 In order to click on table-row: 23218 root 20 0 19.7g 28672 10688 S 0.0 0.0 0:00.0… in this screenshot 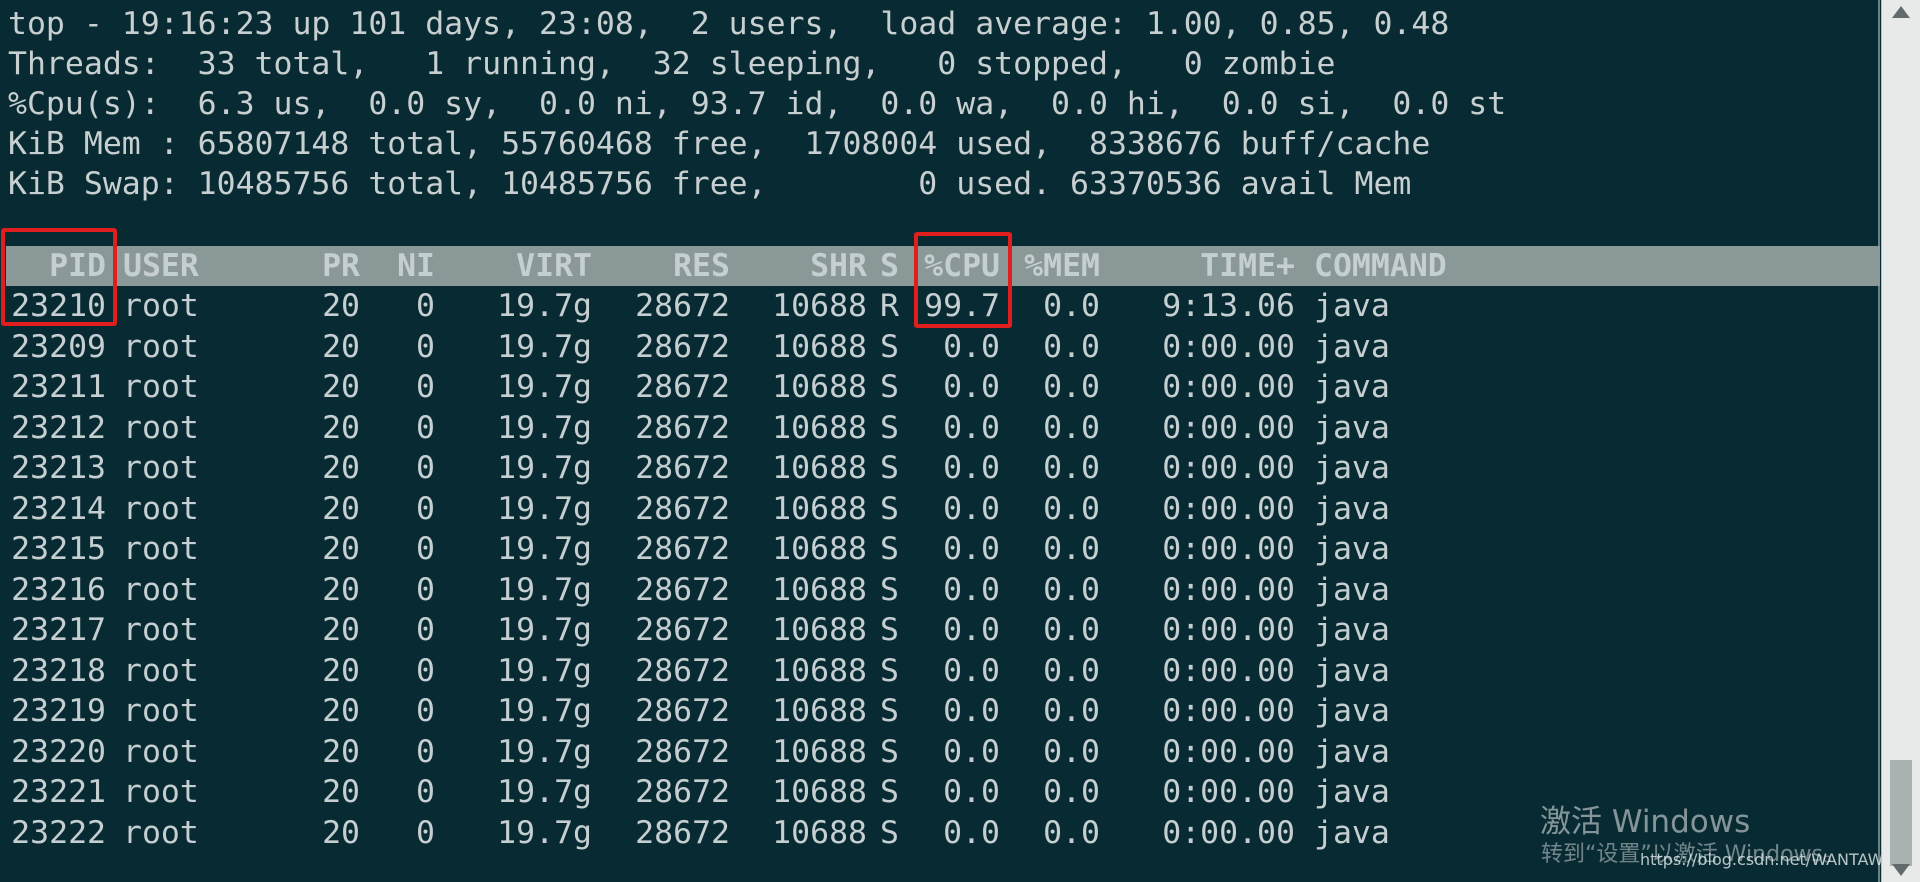, I will do `click(940, 671)`.